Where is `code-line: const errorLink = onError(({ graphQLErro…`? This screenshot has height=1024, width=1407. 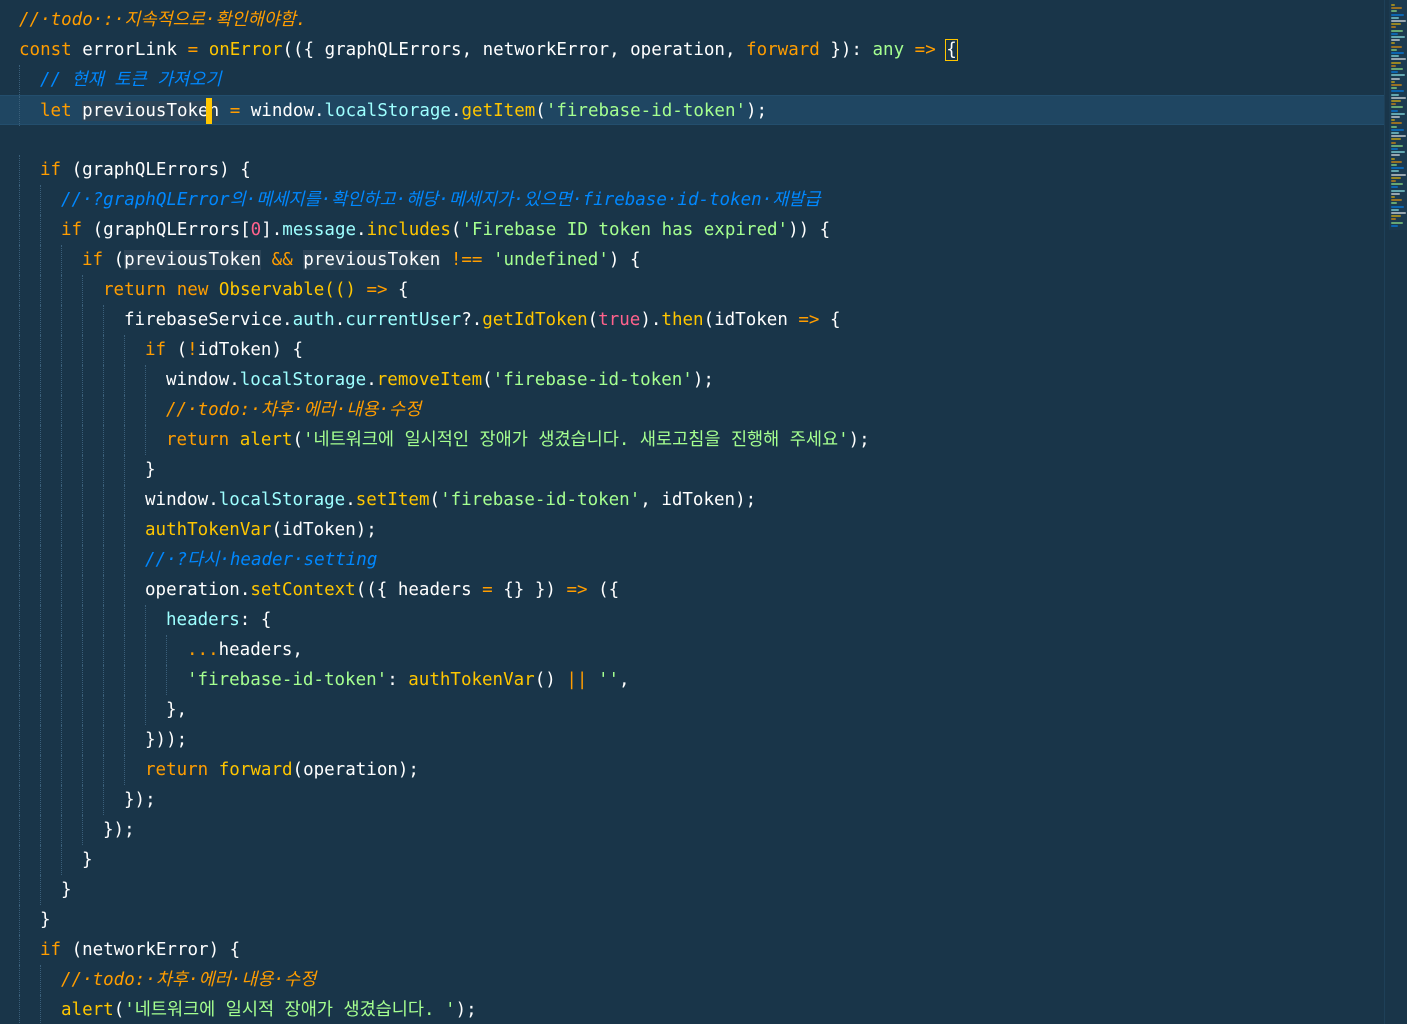
code-line: const errorLink = onError(({ graphQLErro… is located at coordinates (692, 50).